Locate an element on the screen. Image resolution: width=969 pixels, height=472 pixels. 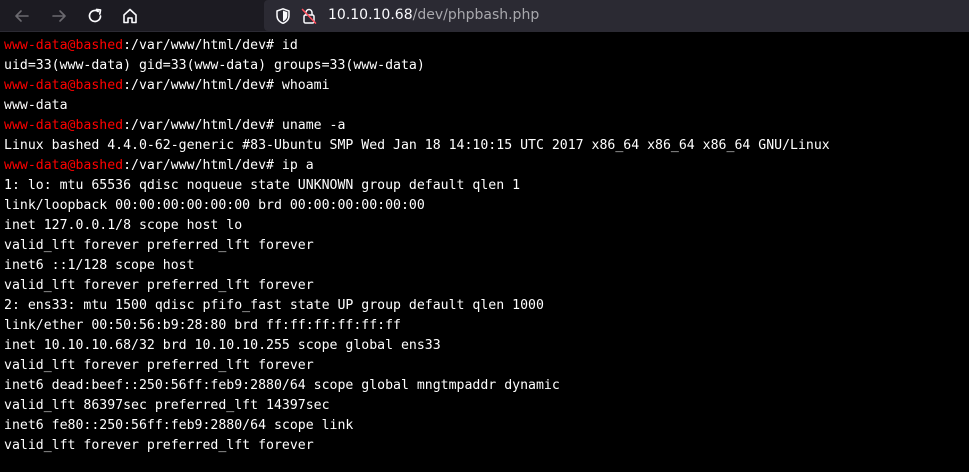
url-text: 10.10.10.68/dev/phpbash.php is located at coordinates (433, 15).